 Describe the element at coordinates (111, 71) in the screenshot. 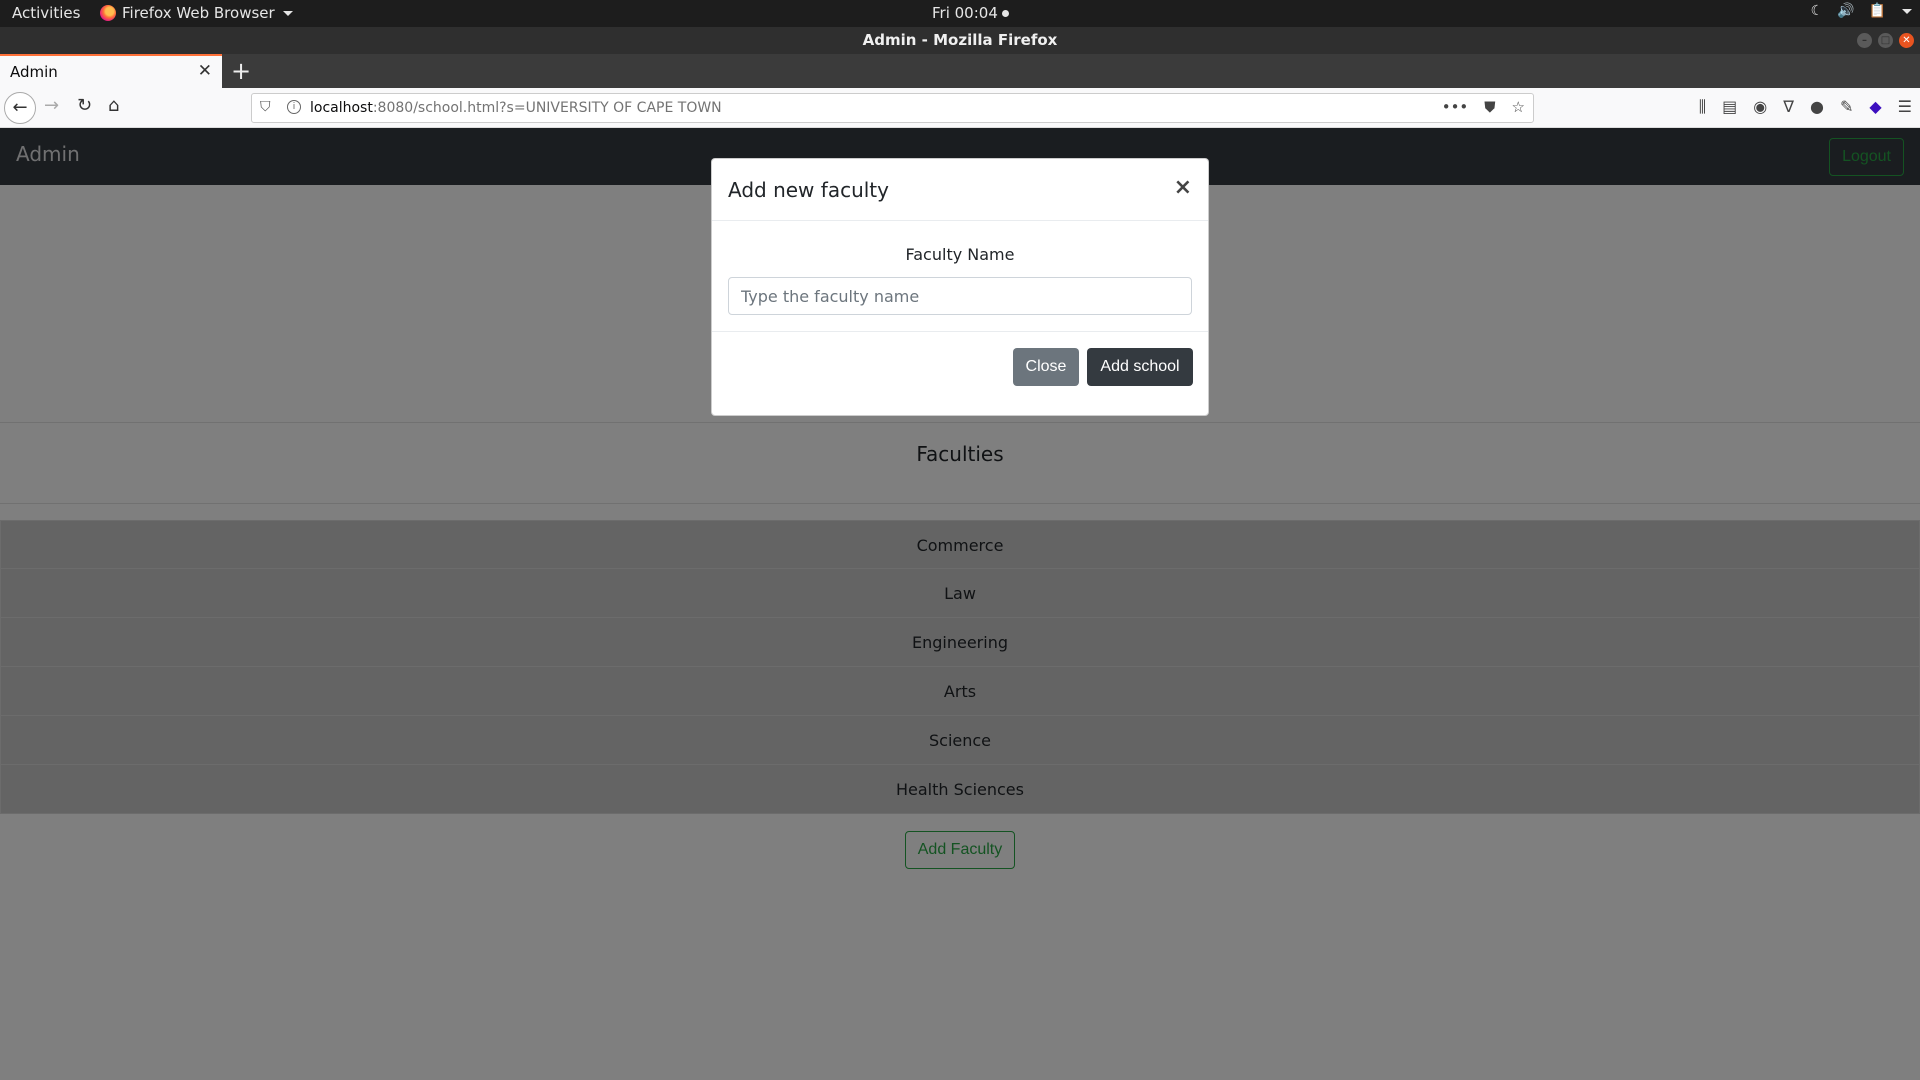

I see `tab-admin: Admin ✕` at that location.